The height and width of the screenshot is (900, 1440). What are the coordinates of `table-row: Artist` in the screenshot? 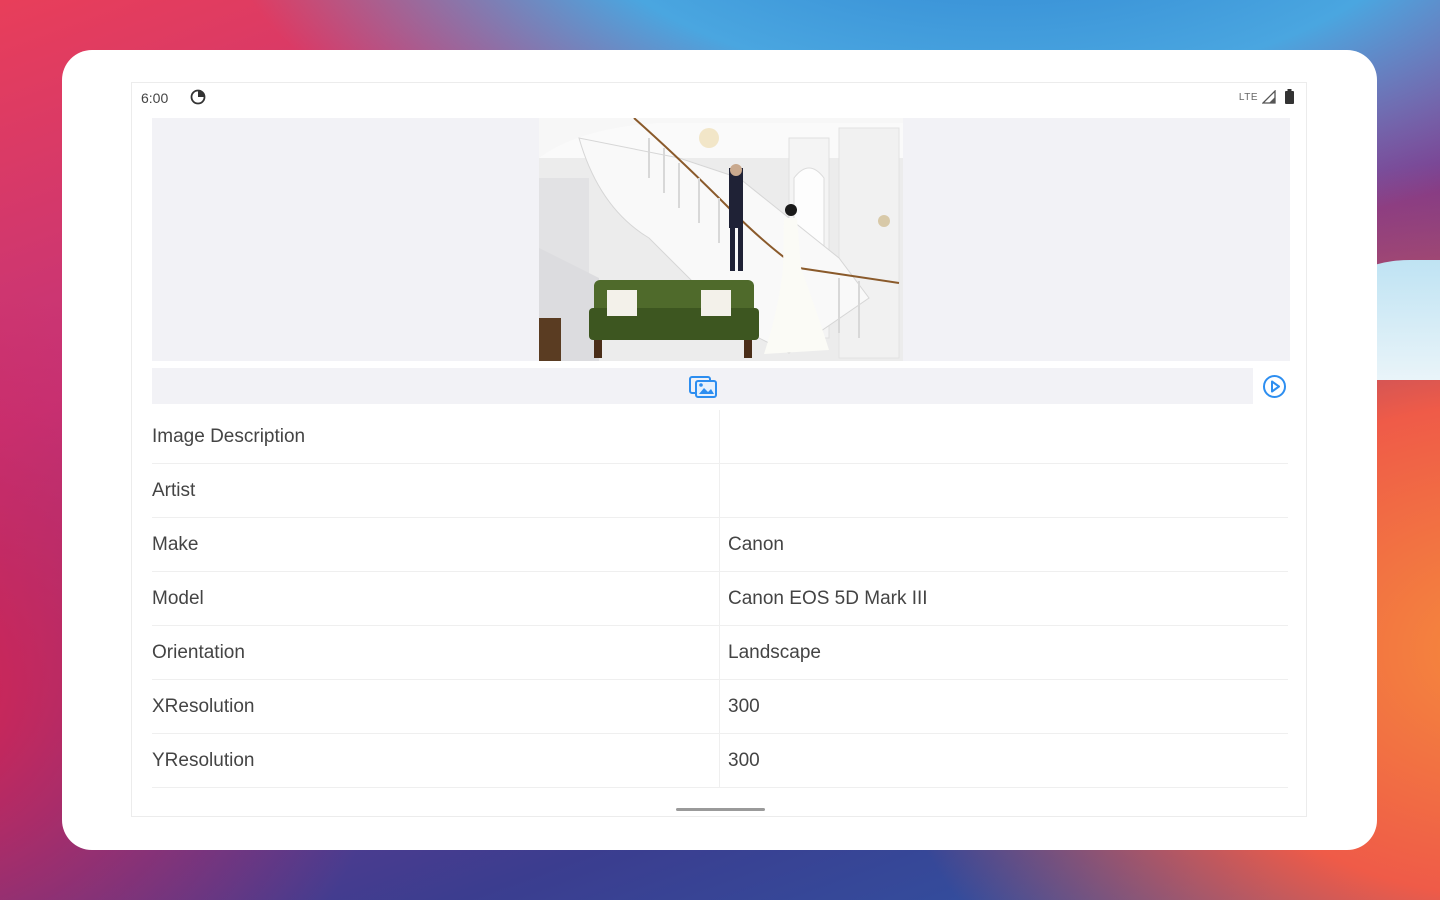 It's located at (720, 491).